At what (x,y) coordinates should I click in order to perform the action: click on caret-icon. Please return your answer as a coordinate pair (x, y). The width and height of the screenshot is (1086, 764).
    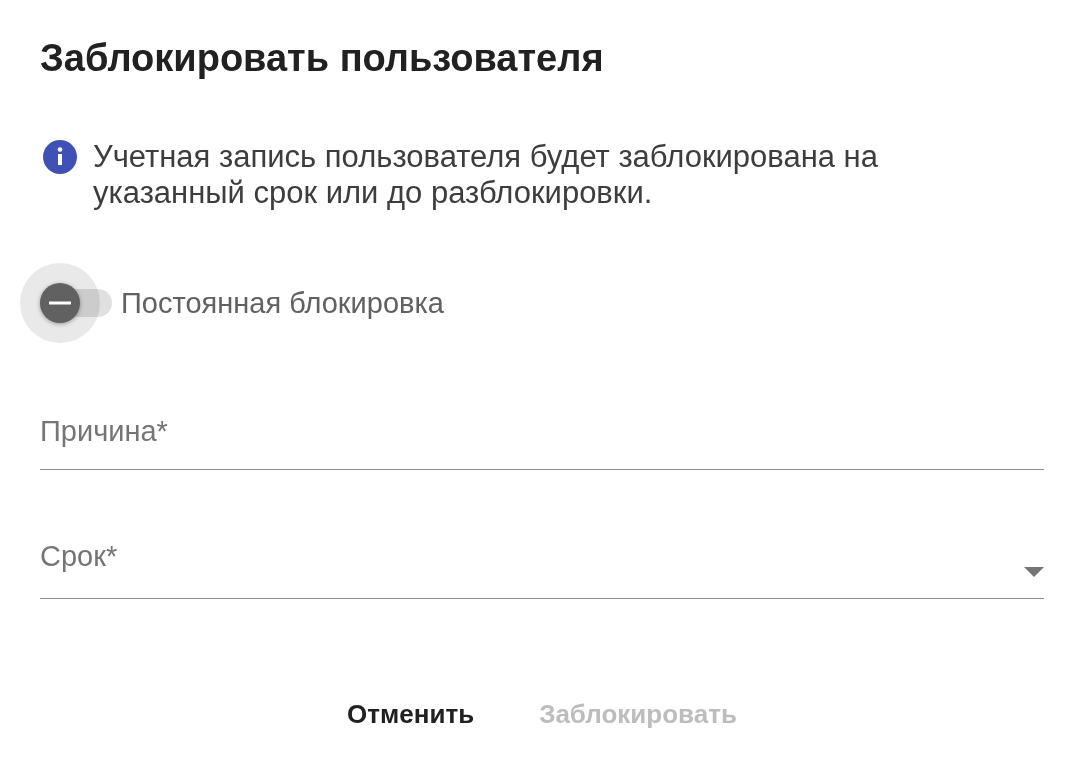
    Looking at the image, I should click on (1034, 572).